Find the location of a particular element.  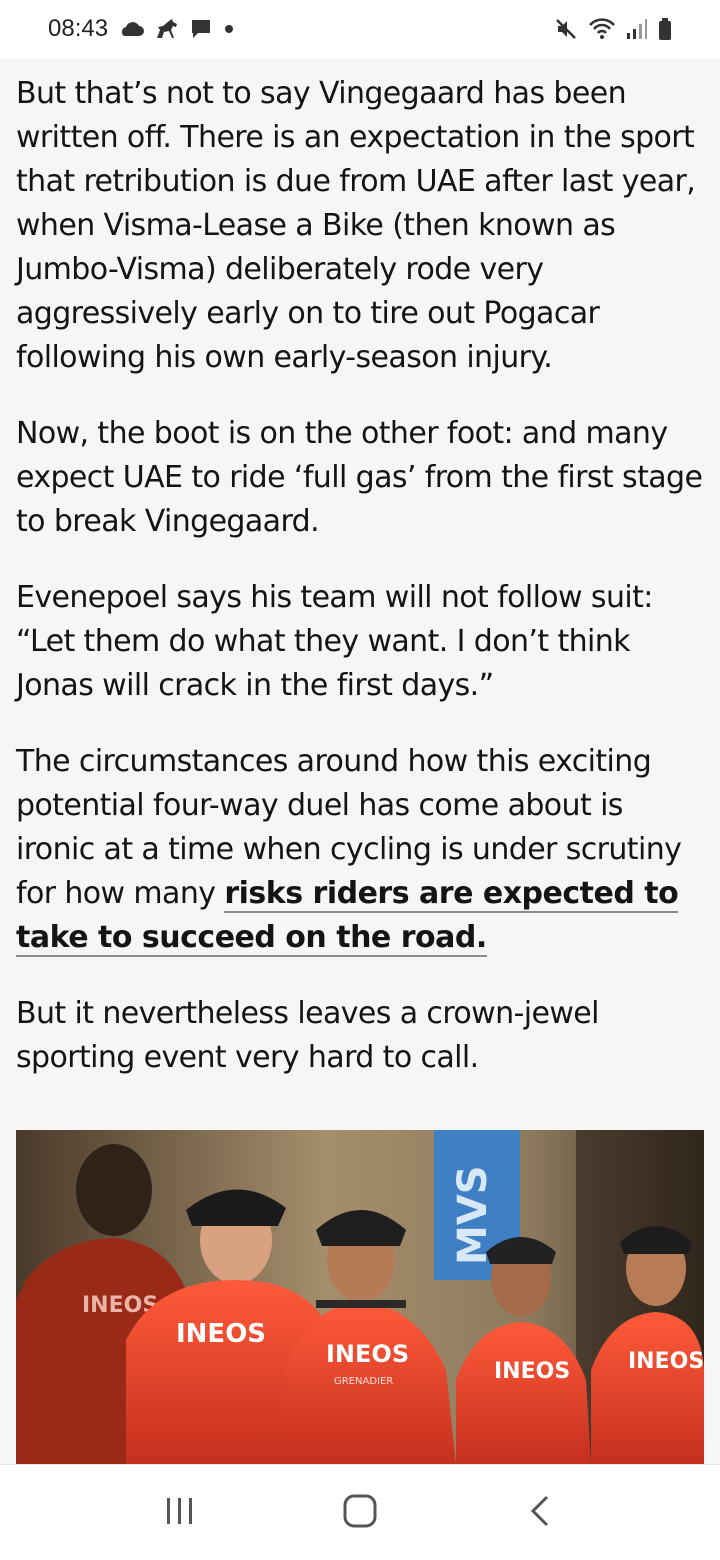

wifi-icon is located at coordinates (602, 29).